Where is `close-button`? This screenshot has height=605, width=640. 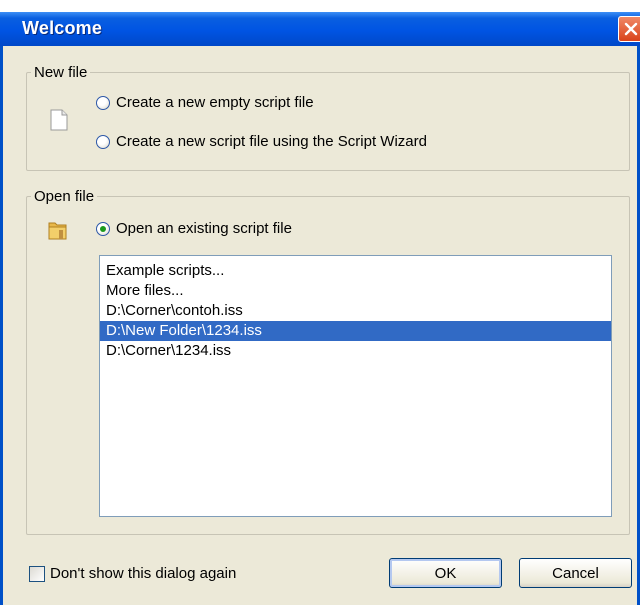 close-button is located at coordinates (629, 29).